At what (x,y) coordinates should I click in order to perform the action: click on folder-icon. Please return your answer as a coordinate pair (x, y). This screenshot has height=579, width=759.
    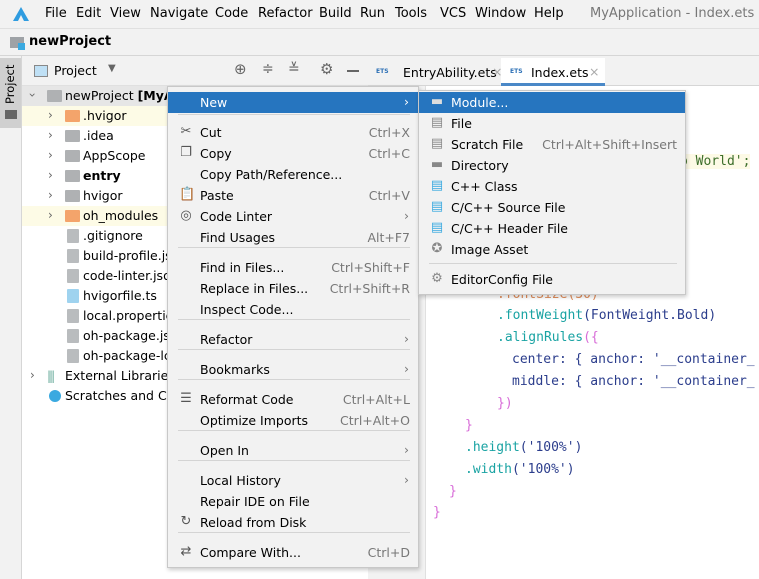
    Looking at the image, I should click on (72, 196).